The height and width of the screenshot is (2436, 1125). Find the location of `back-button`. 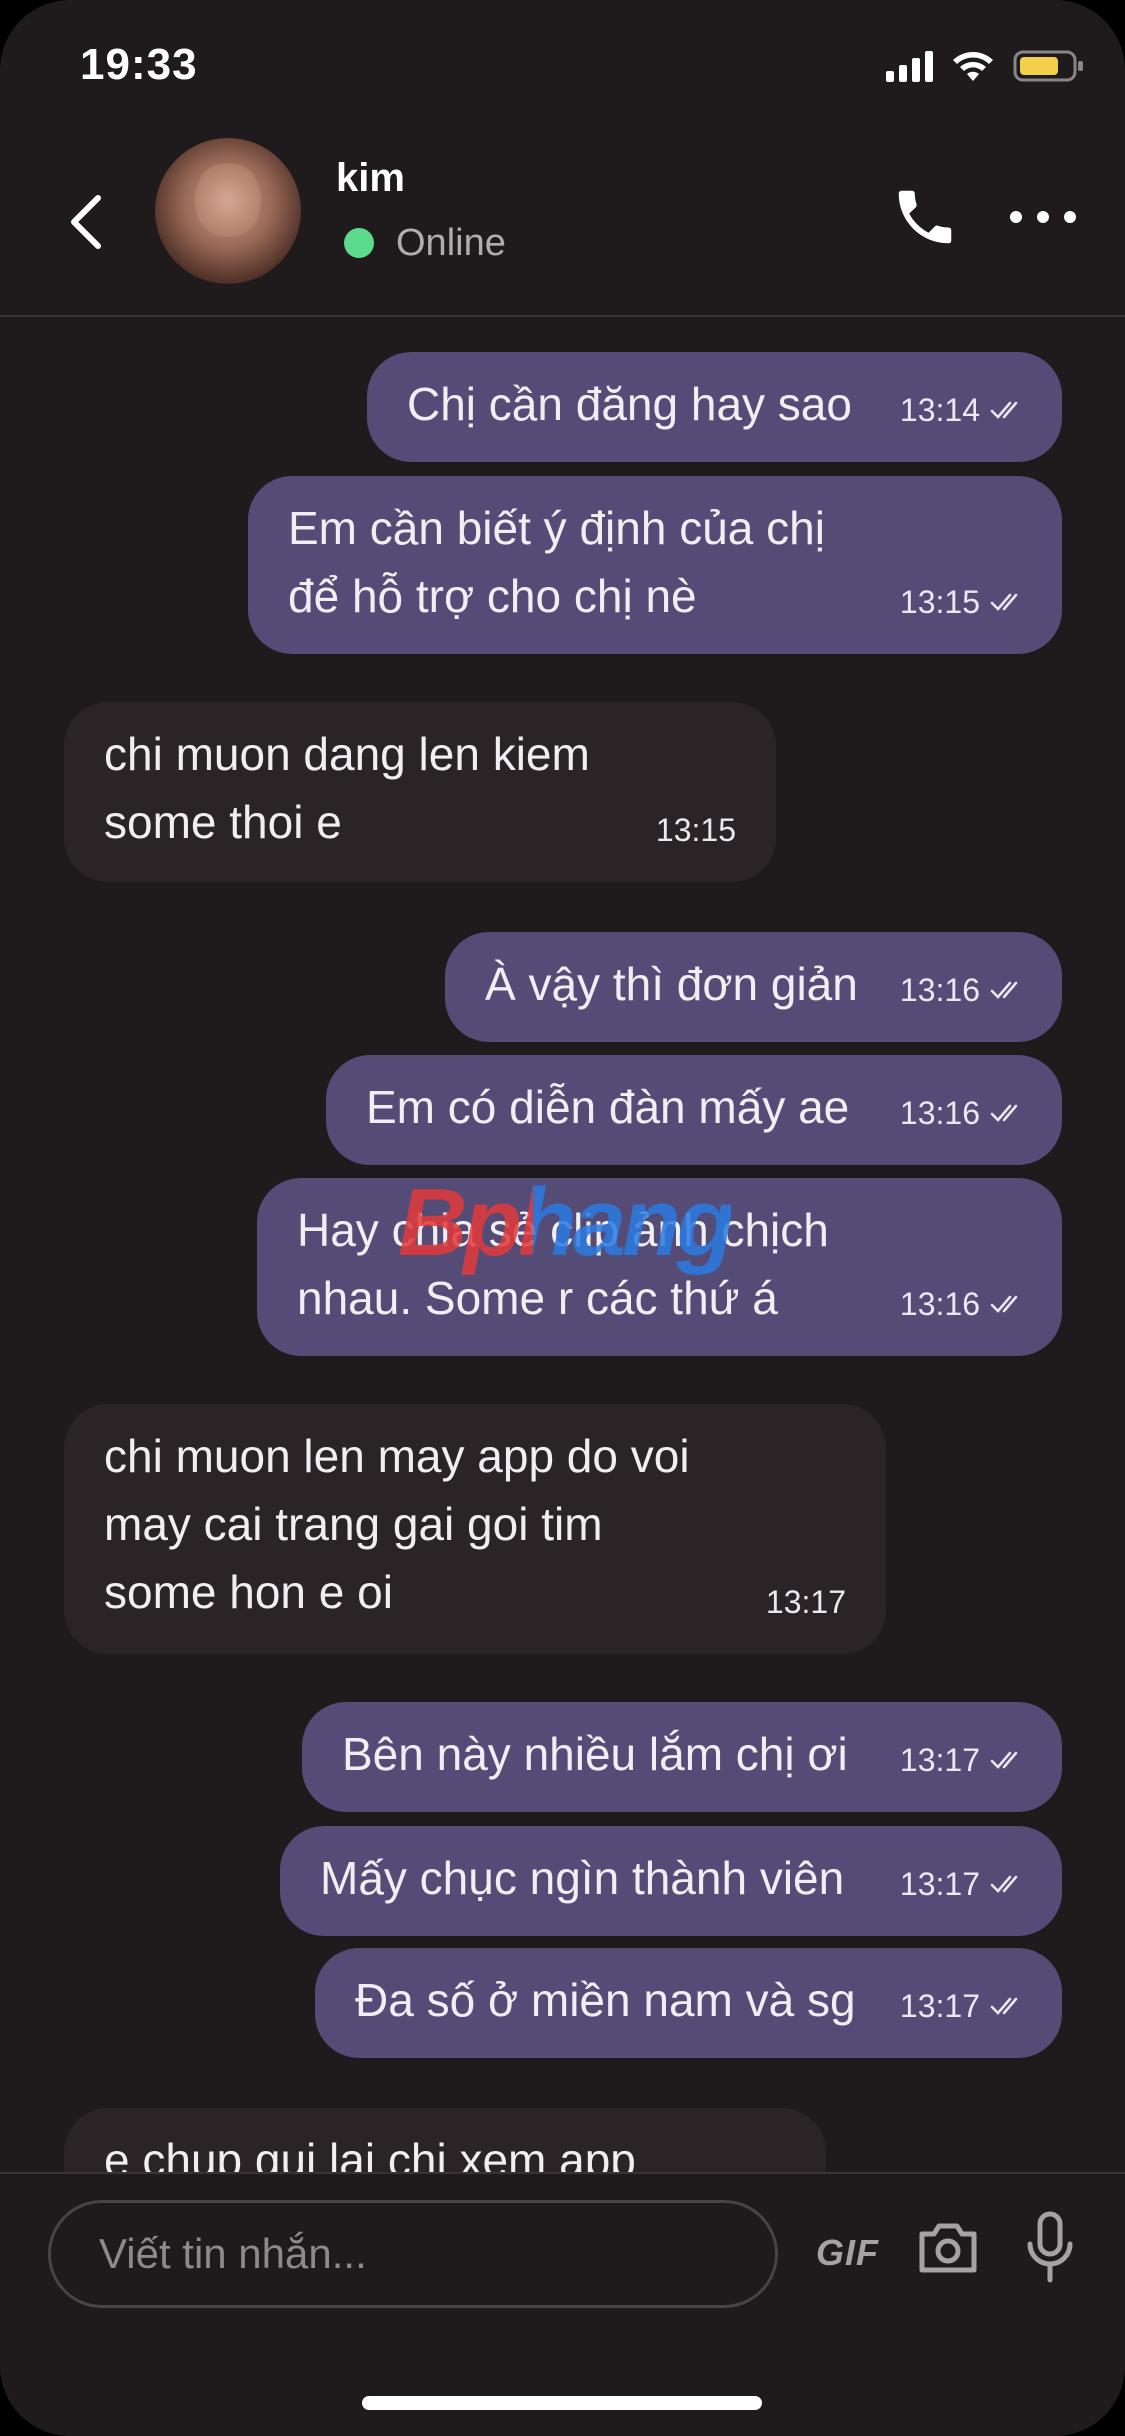

back-button is located at coordinates (85, 222).